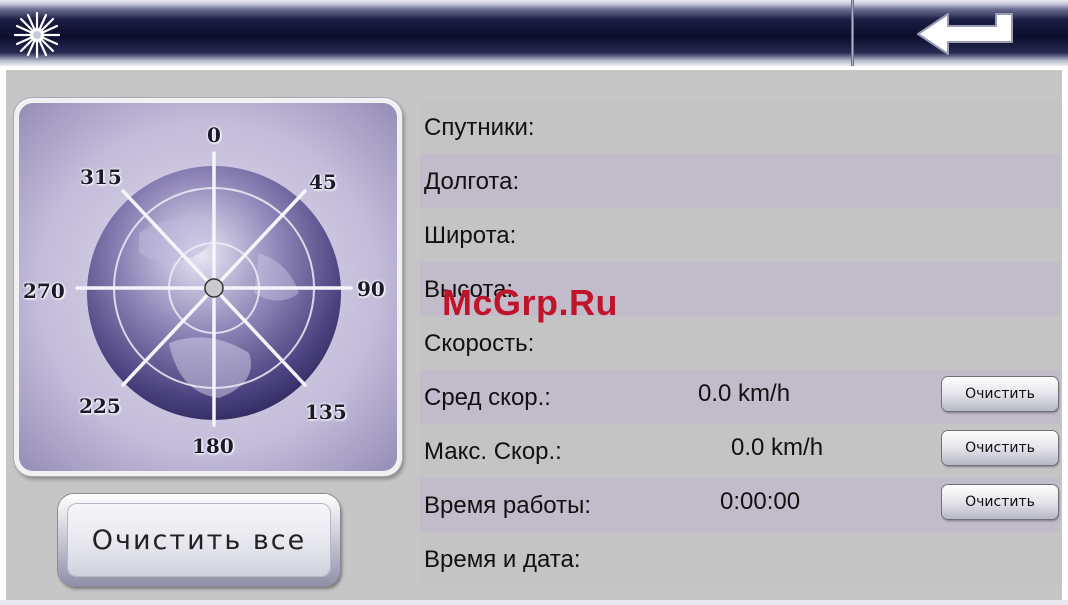  What do you see at coordinates (479, 127) in the screenshot?
I see `satellites-label: Спутники:` at bounding box center [479, 127].